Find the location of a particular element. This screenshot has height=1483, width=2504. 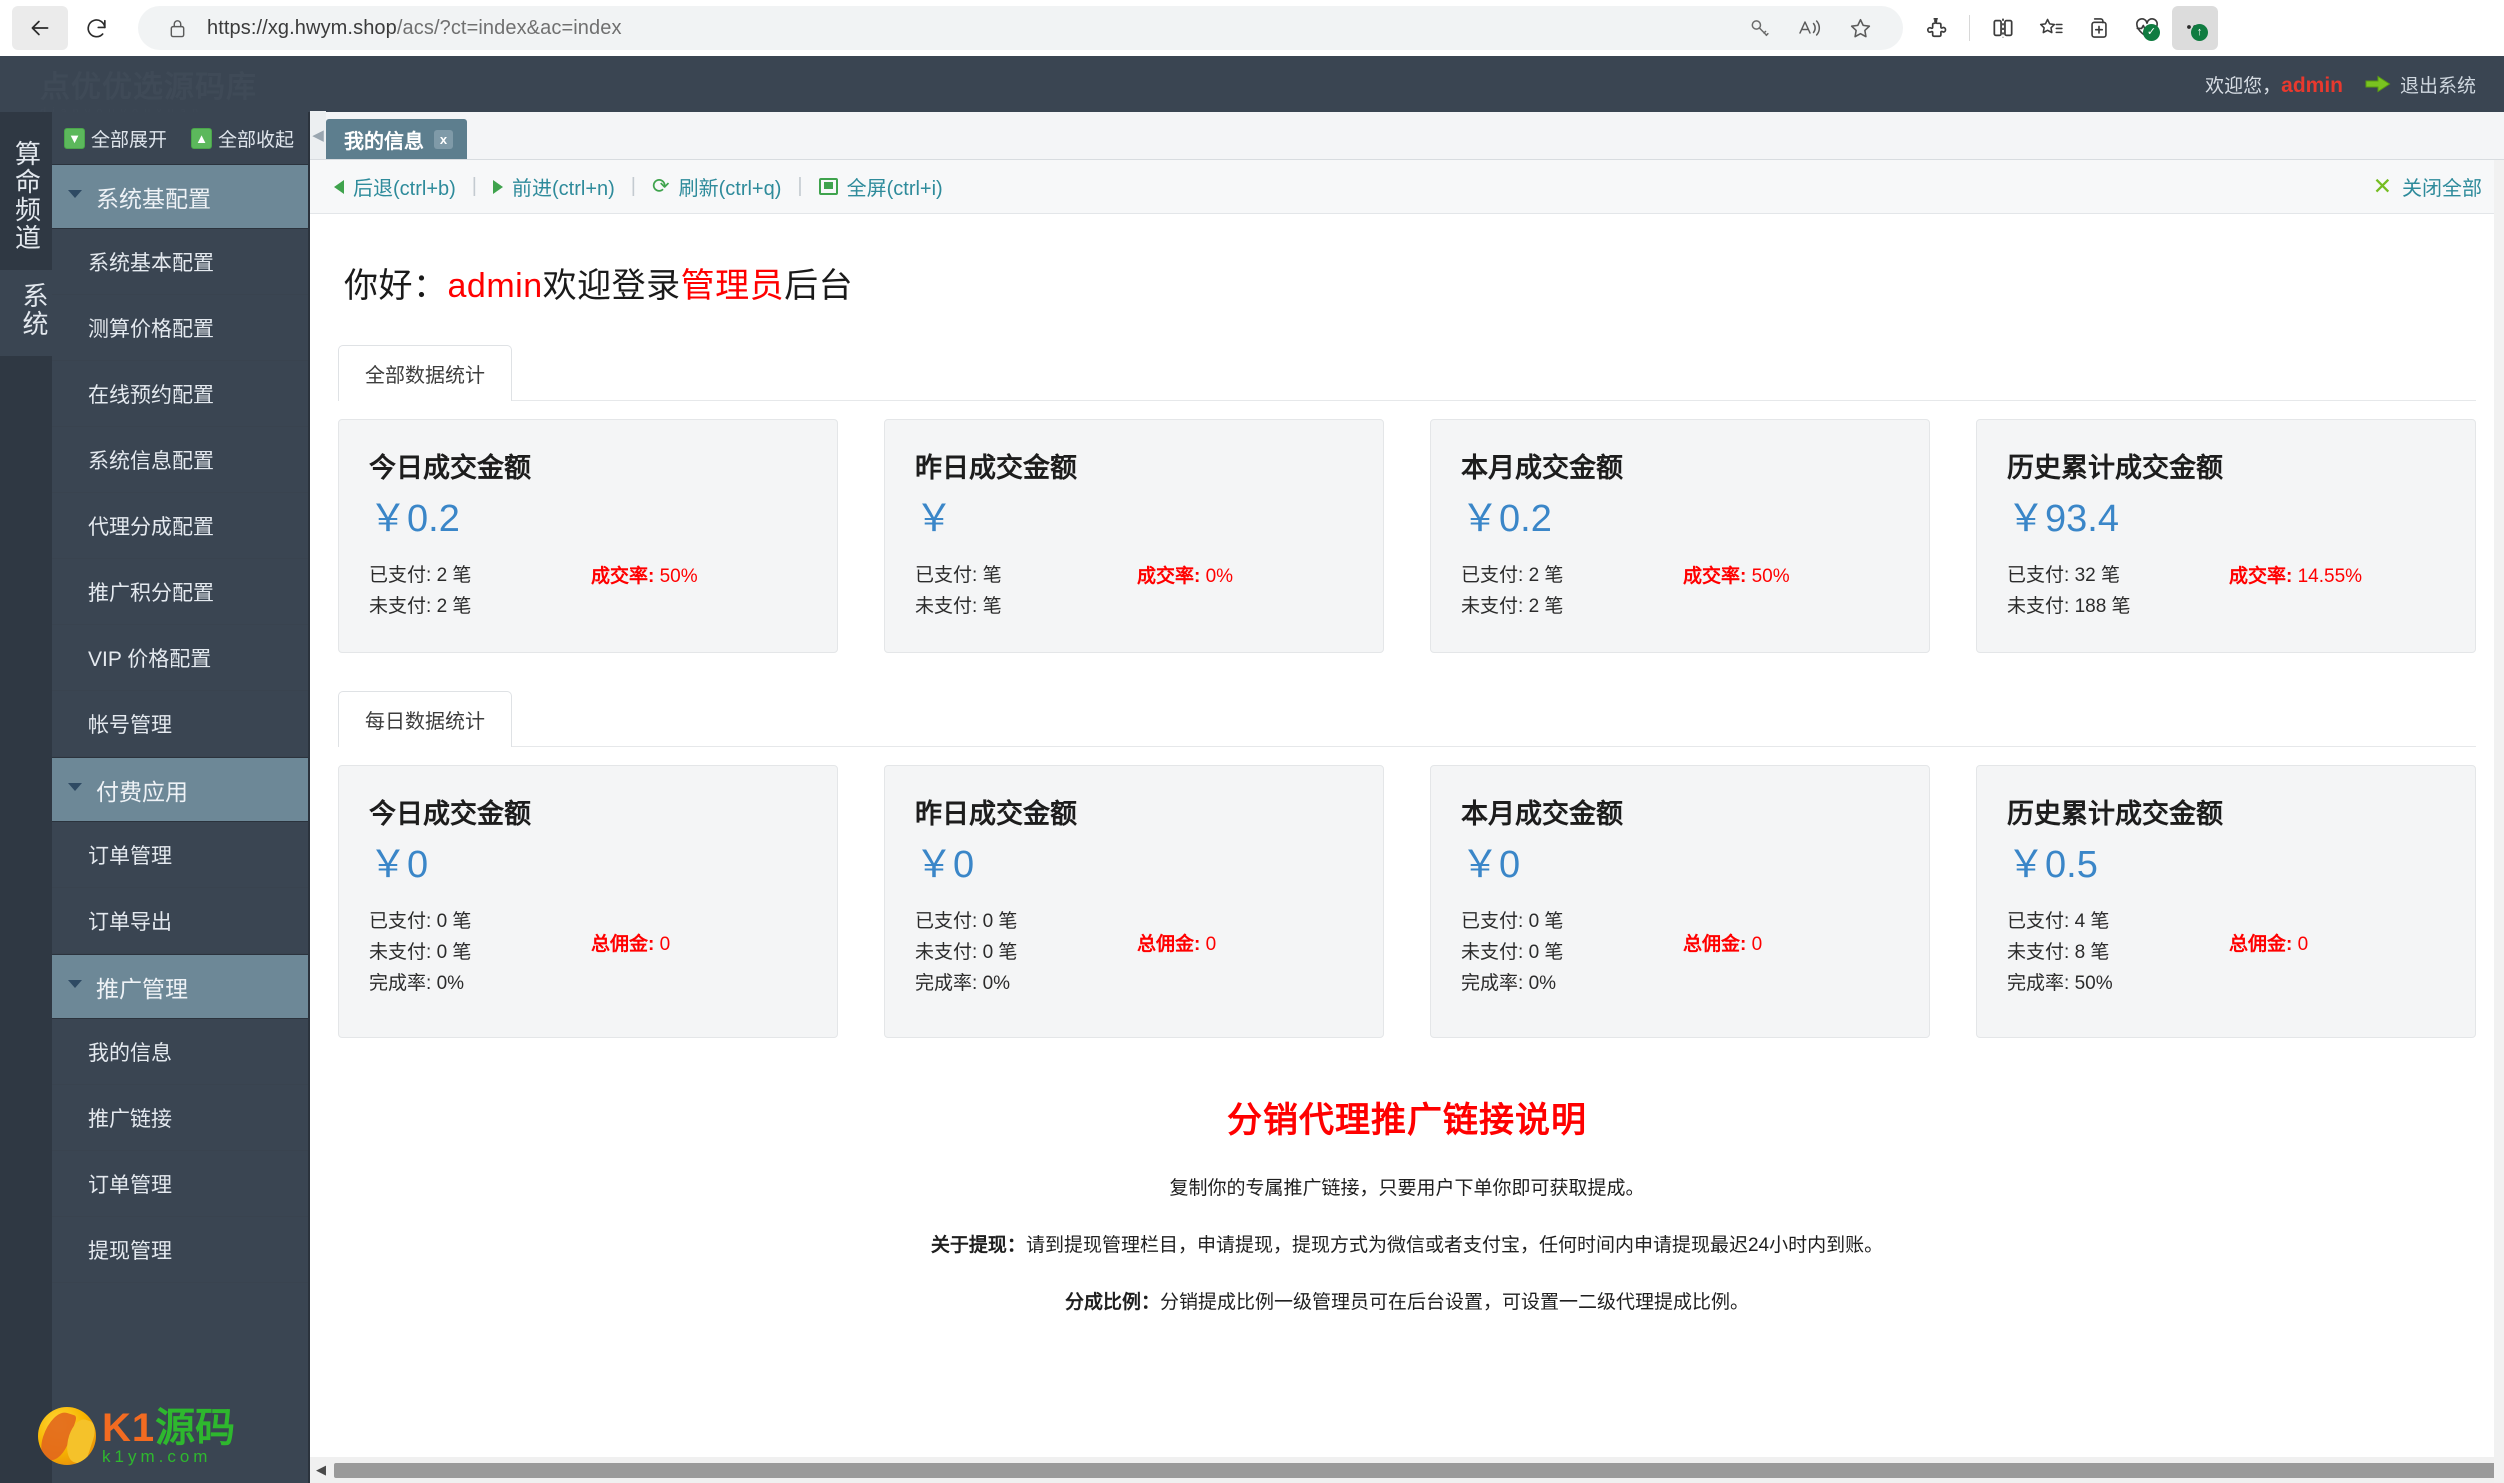

yin-yang-ball-icon is located at coordinates (67, 1436).